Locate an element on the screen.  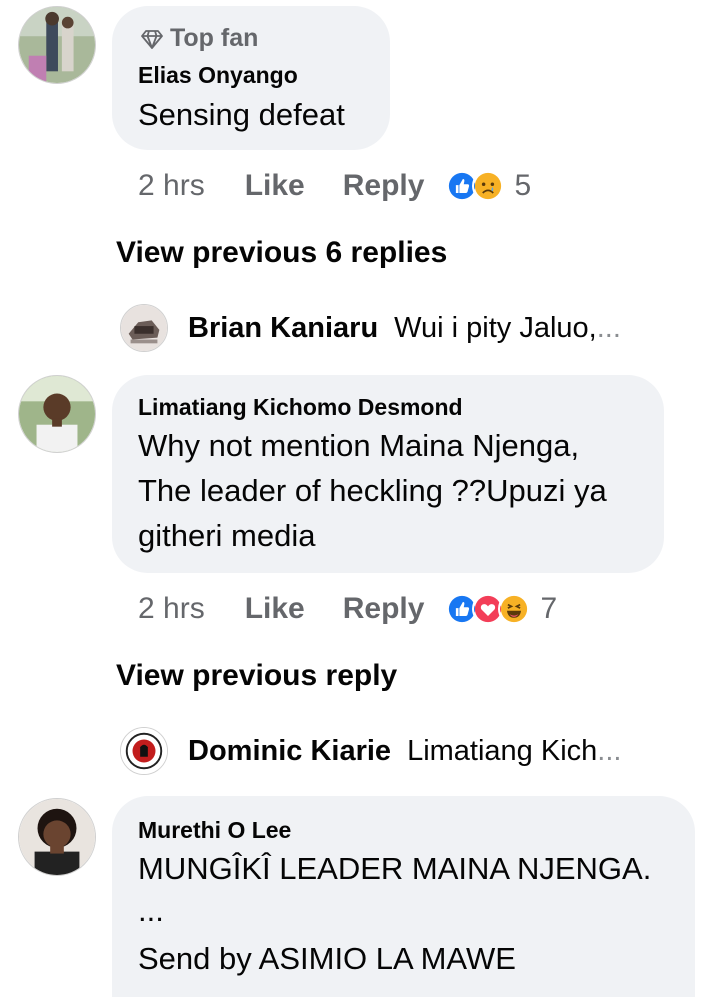
comment-actions: 2 hrs Like Reply 7 is located at coordinates (347, 609).